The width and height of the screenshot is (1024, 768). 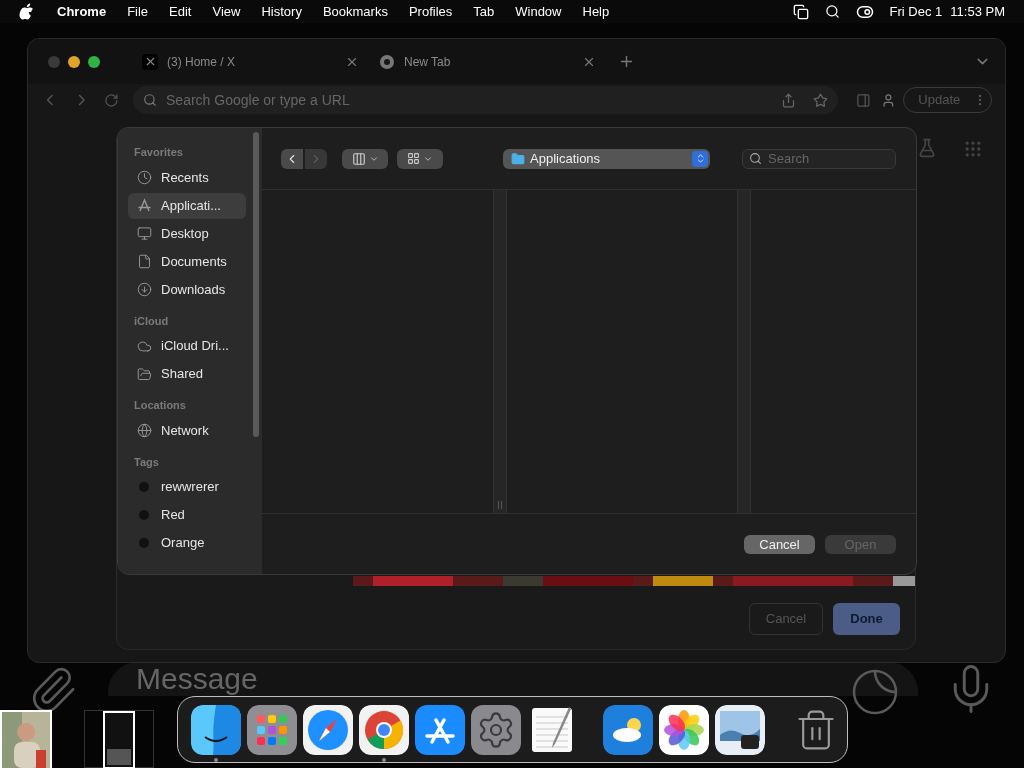 What do you see at coordinates (358, 158) in the screenshot?
I see `columns-icon` at bounding box center [358, 158].